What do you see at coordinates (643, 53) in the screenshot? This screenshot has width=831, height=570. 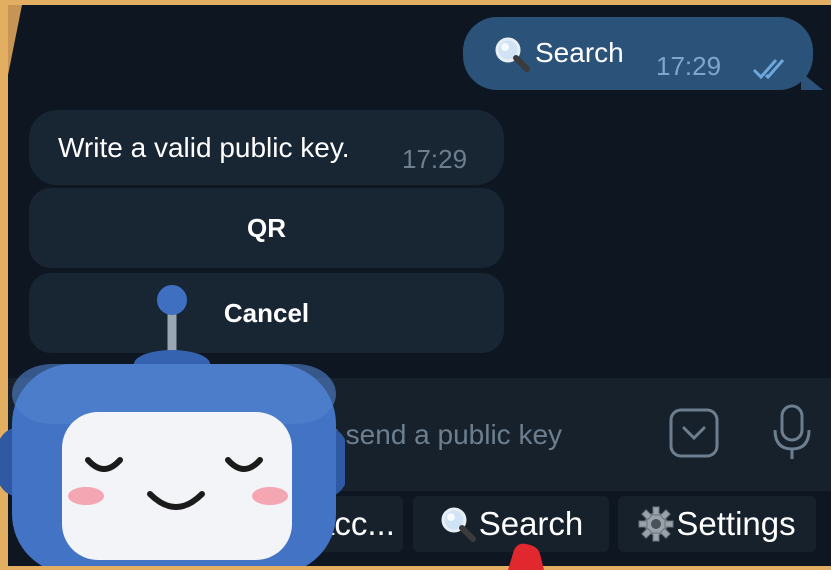 I see `outgoing-message: Search 17:29` at bounding box center [643, 53].